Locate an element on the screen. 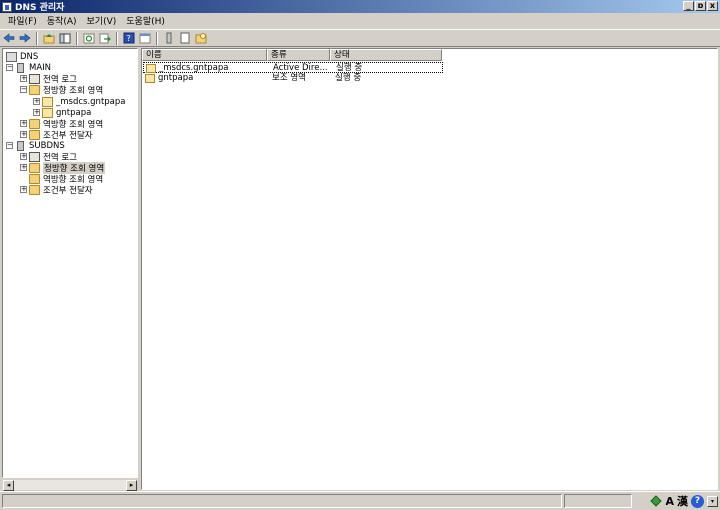 This screenshot has height=510, width=720. help-book-icon: ? is located at coordinates (129, 38).